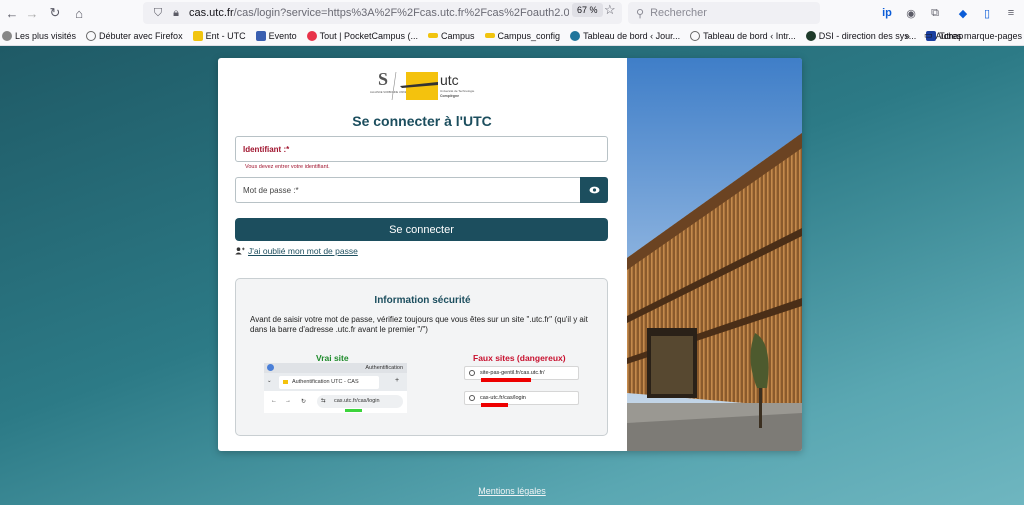 This screenshot has width=1024, height=505. I want to click on page-title: Se connecter à l'UTC, so click(422, 121).